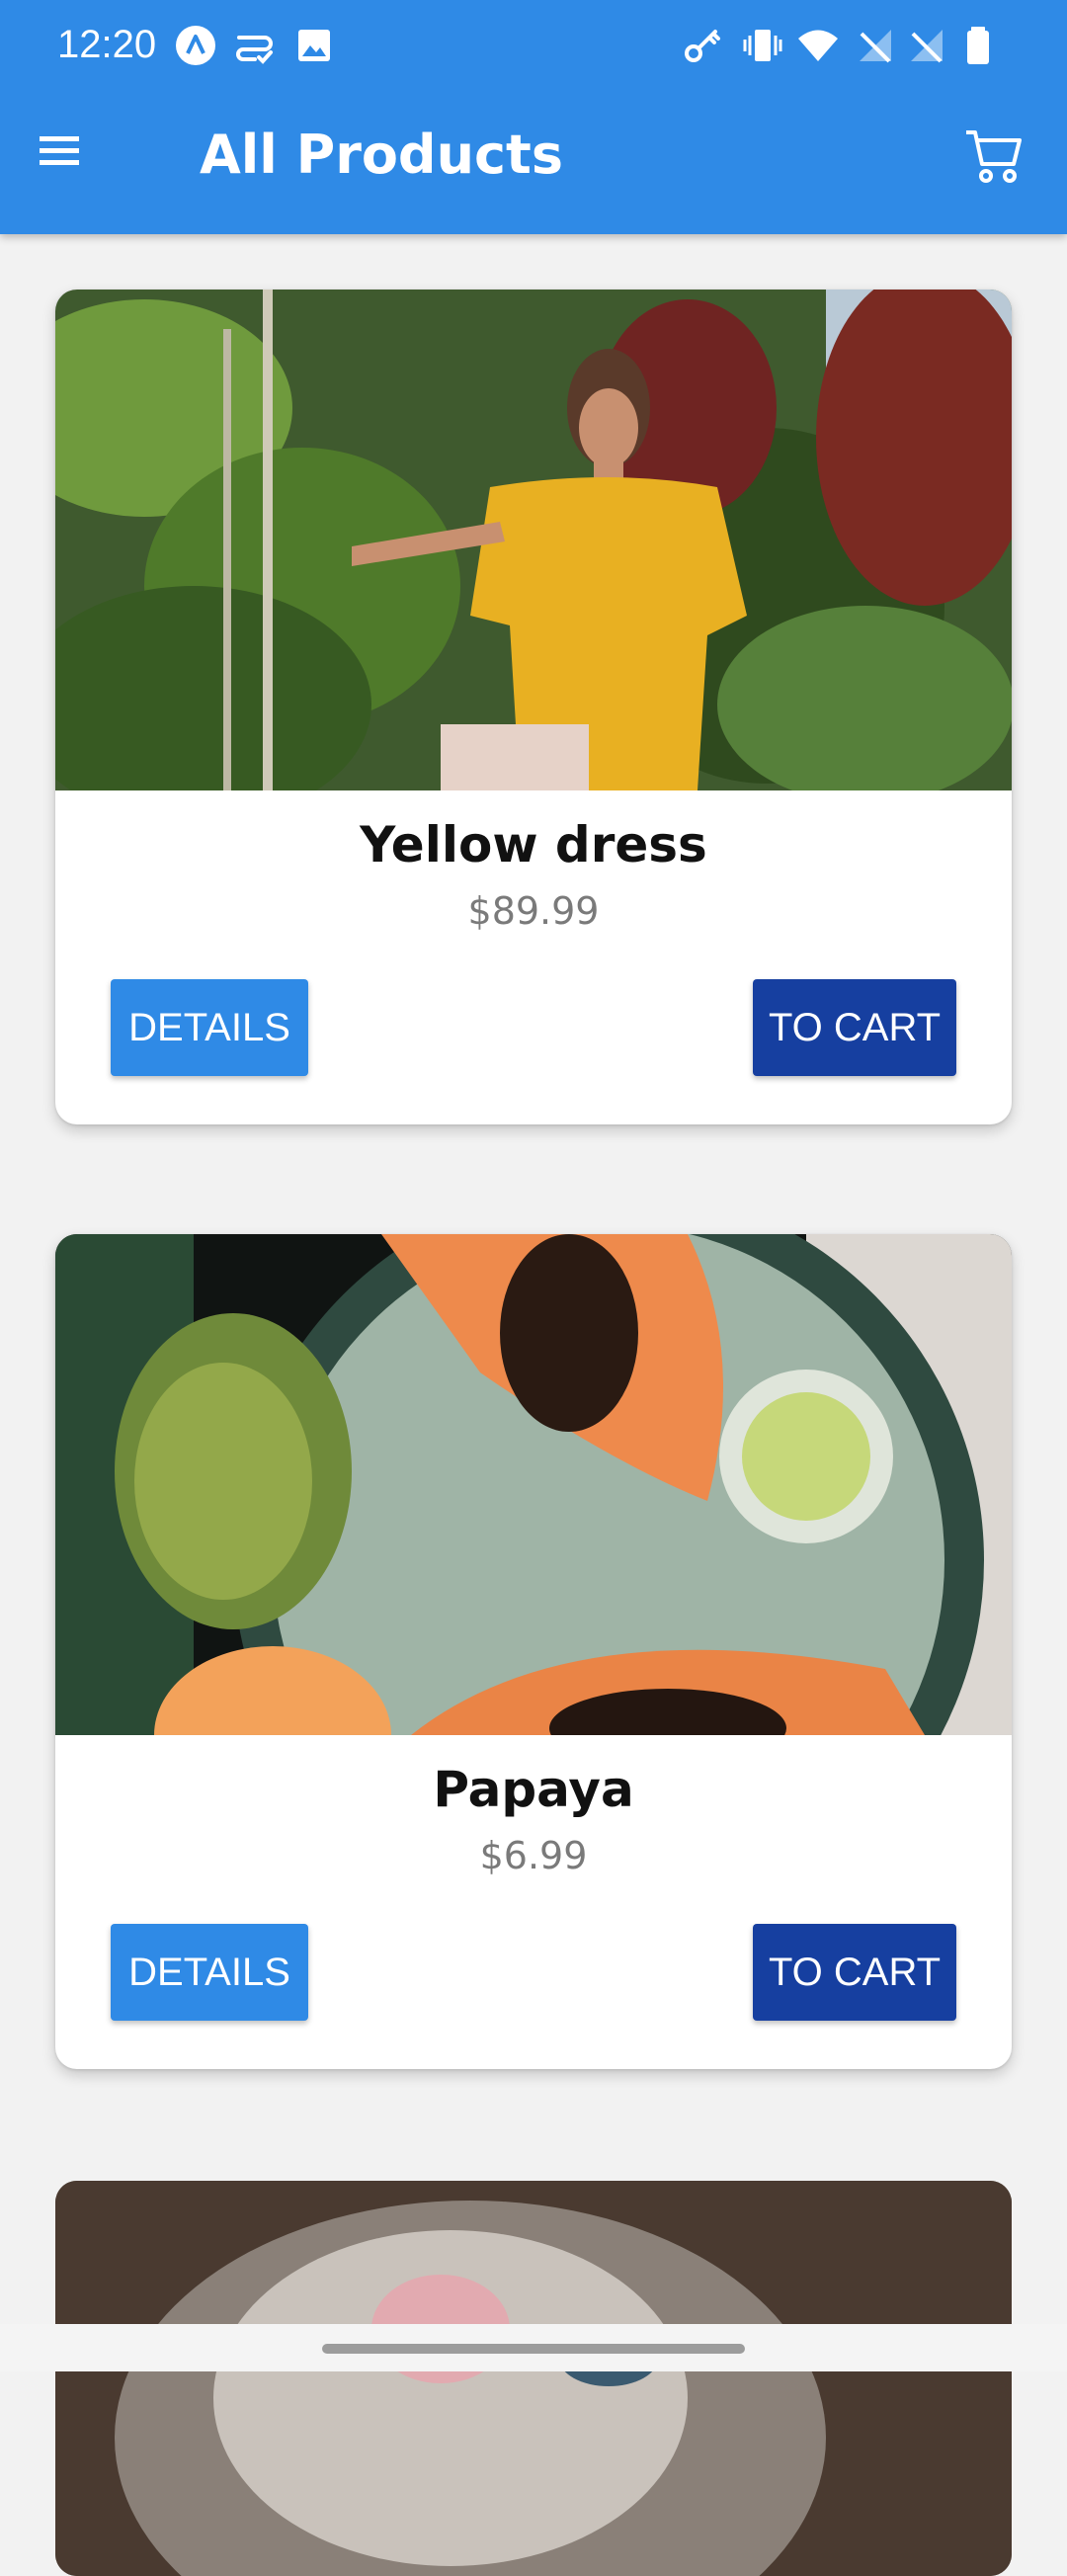 The width and height of the screenshot is (1067, 2576). I want to click on page-title: All Products, so click(381, 155).